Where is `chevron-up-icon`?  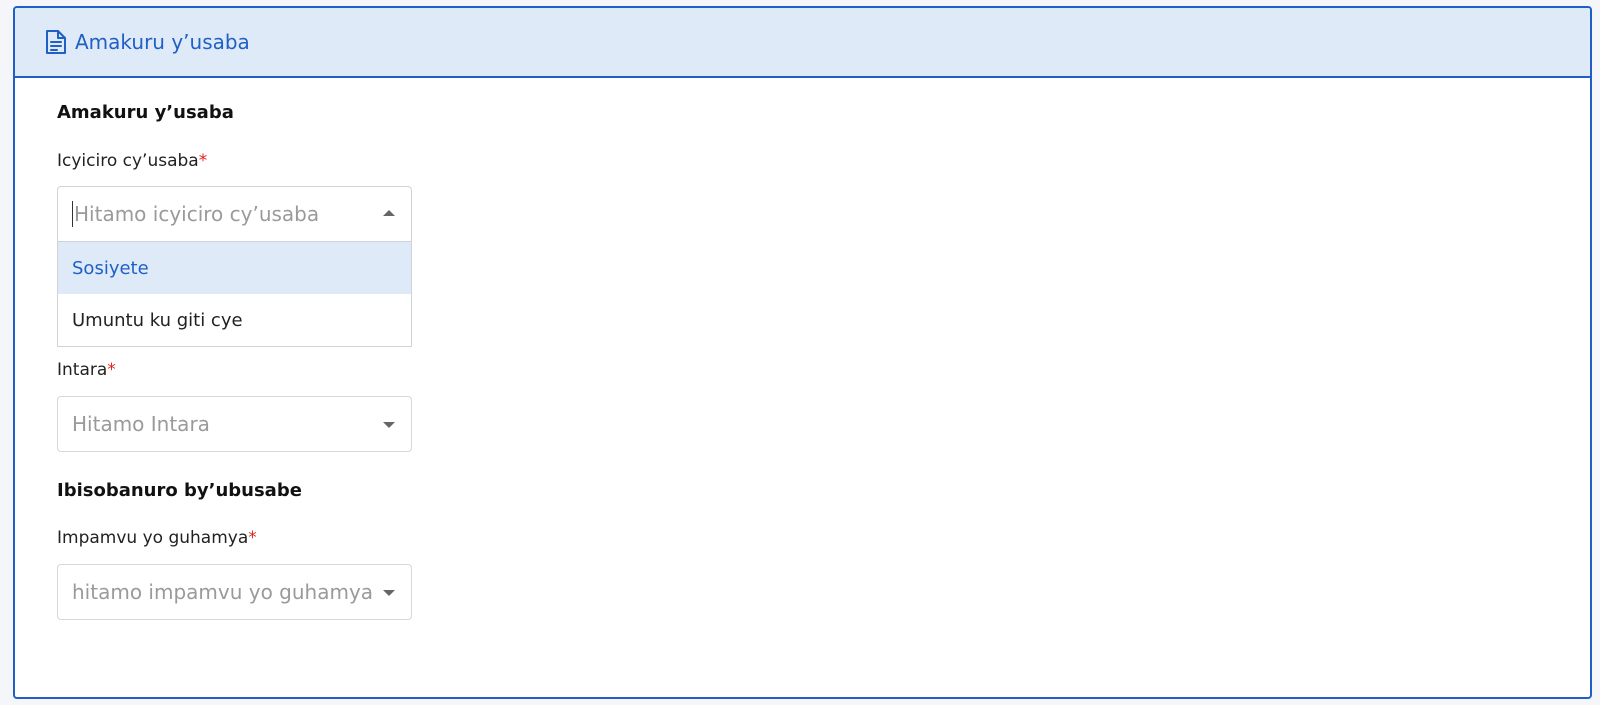 chevron-up-icon is located at coordinates (389, 213).